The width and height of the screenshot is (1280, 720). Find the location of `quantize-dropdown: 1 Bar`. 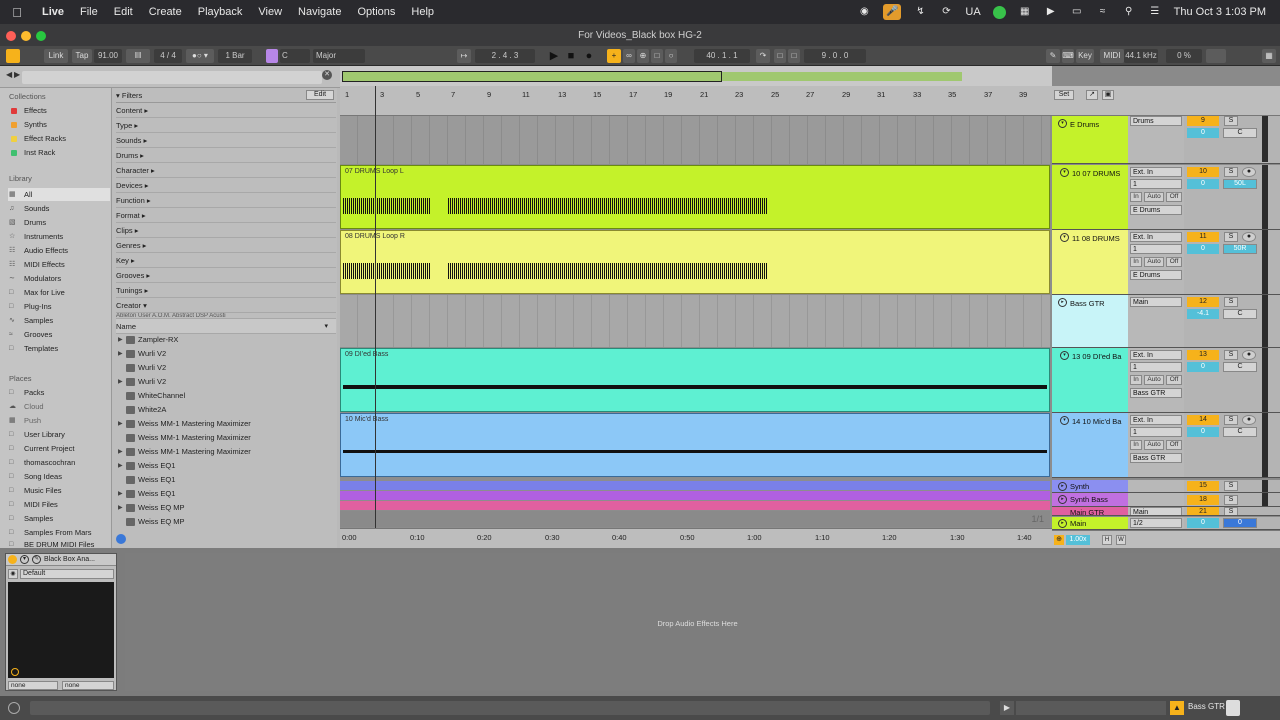

quantize-dropdown: 1 Bar is located at coordinates (235, 56).